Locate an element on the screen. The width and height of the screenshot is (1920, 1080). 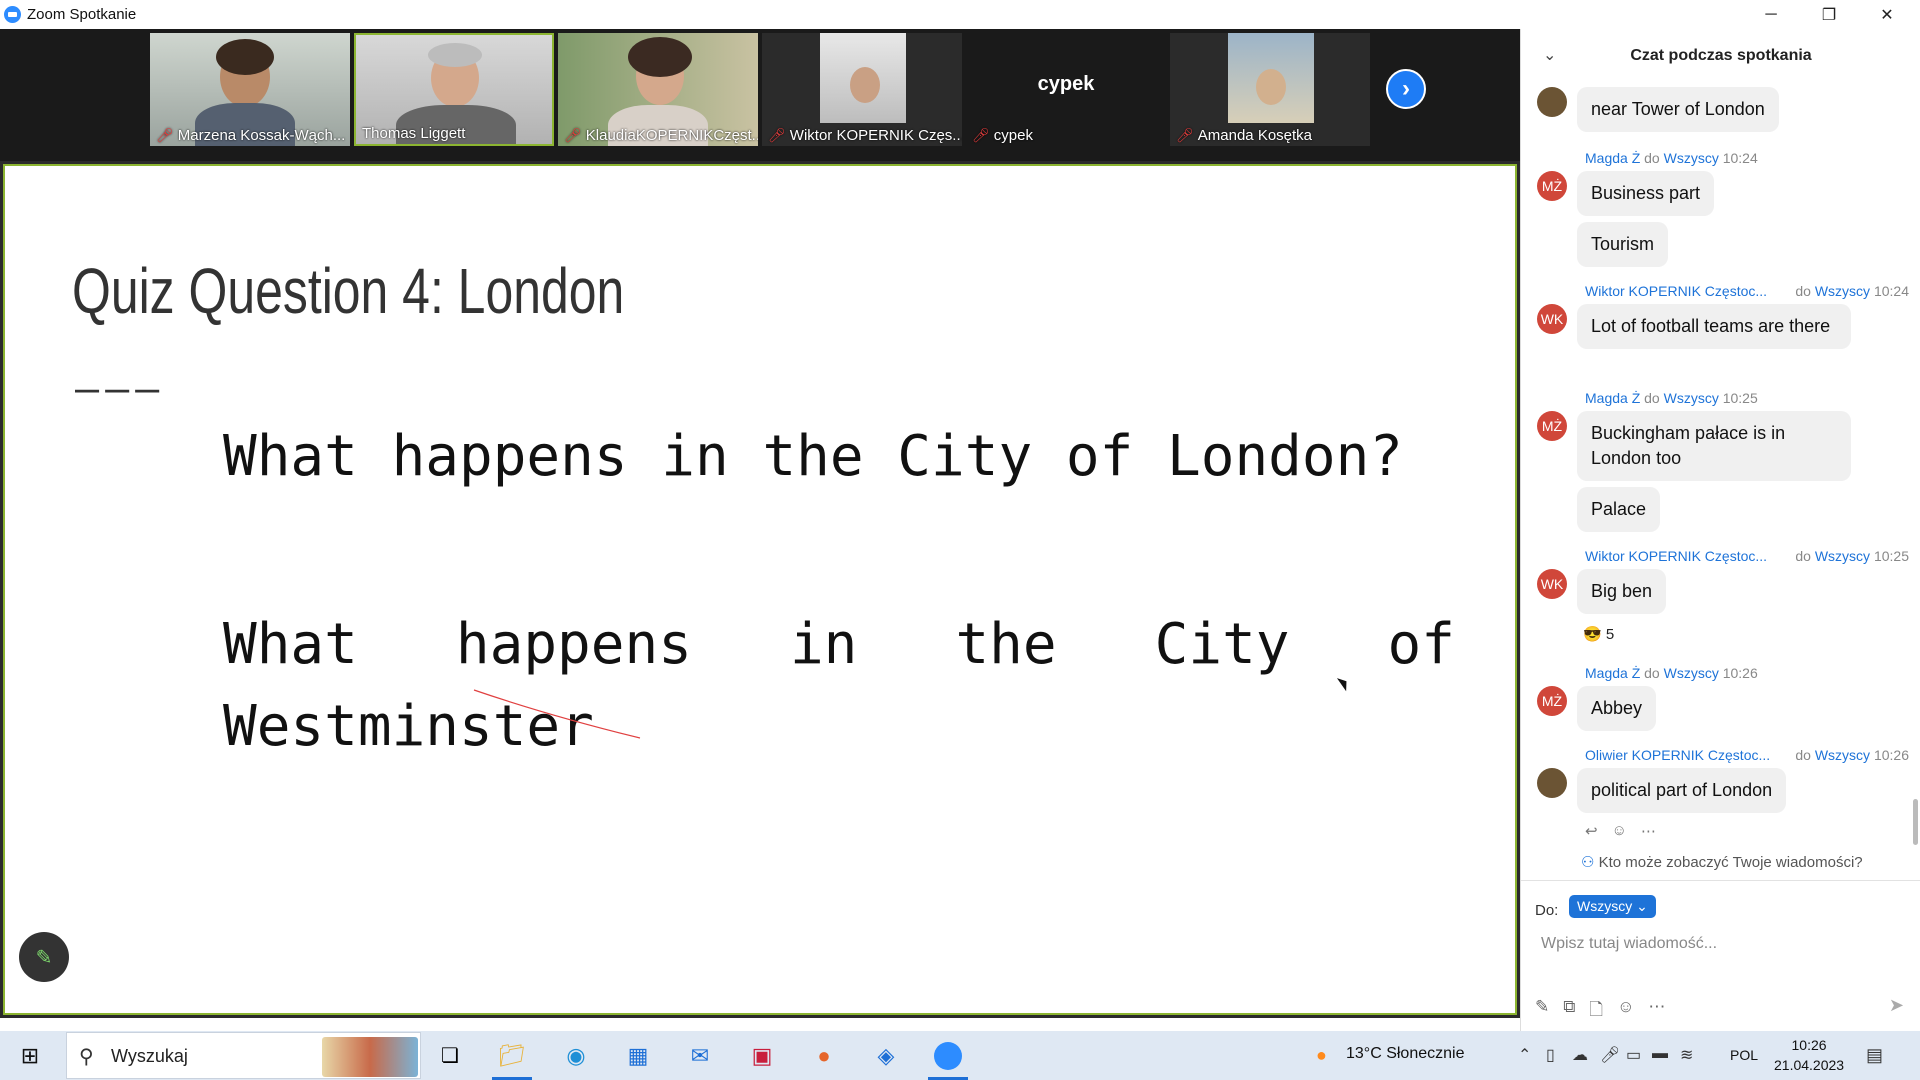
participant-tile: 🎤︎ Amanda Kosętka is located at coordinates (1270, 89).